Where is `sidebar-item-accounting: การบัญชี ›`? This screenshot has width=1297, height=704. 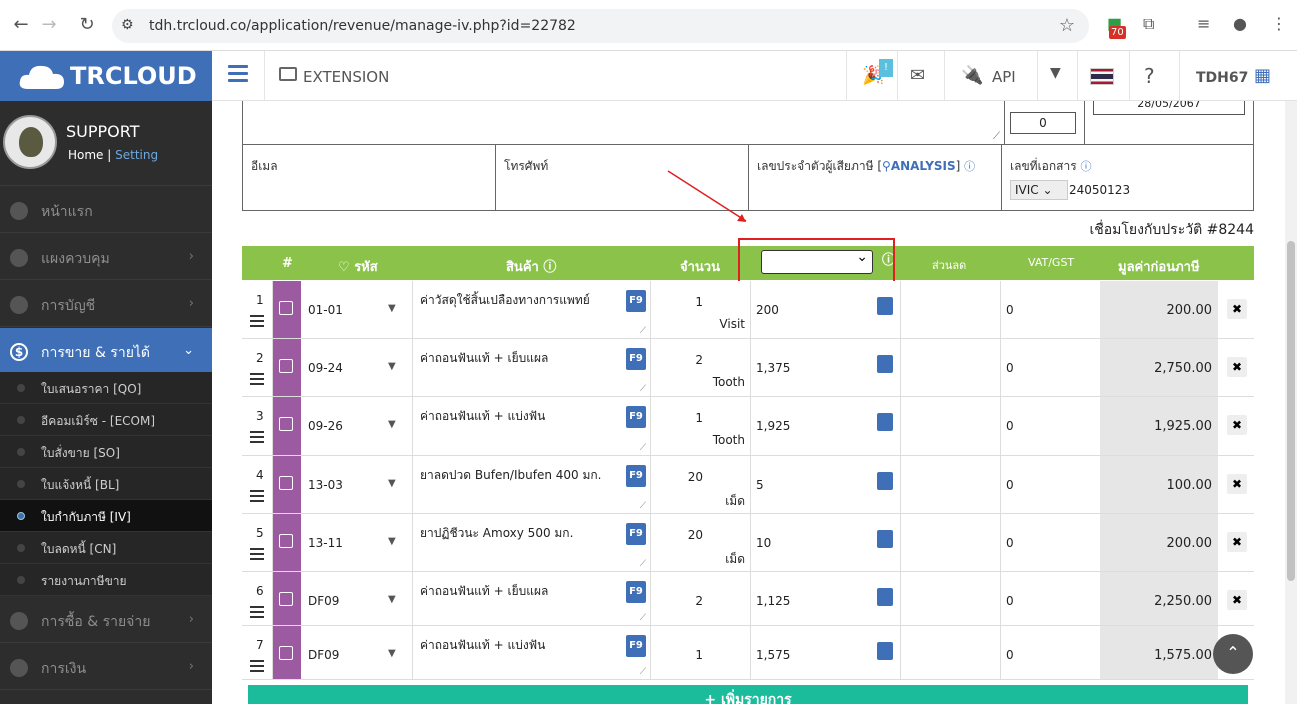
sidebar-item-accounting: การบัญชี › is located at coordinates (106, 304).